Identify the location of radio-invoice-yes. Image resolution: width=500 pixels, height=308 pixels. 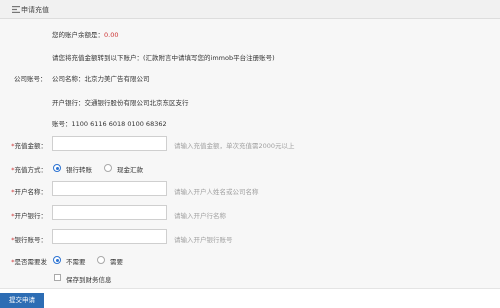
(101, 260).